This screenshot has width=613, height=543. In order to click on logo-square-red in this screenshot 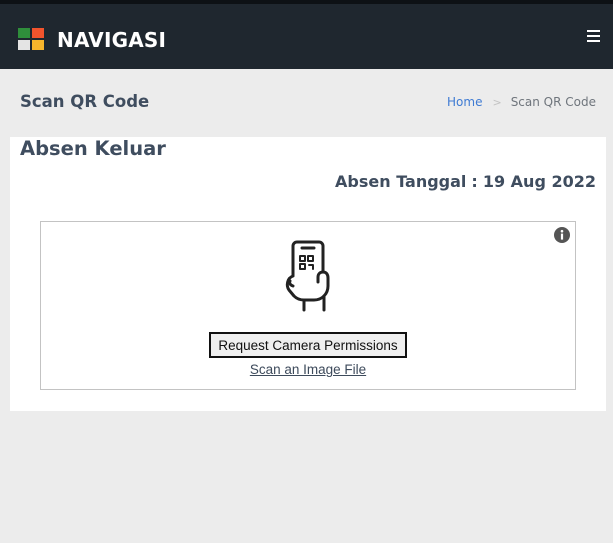, I will do `click(38, 33)`.